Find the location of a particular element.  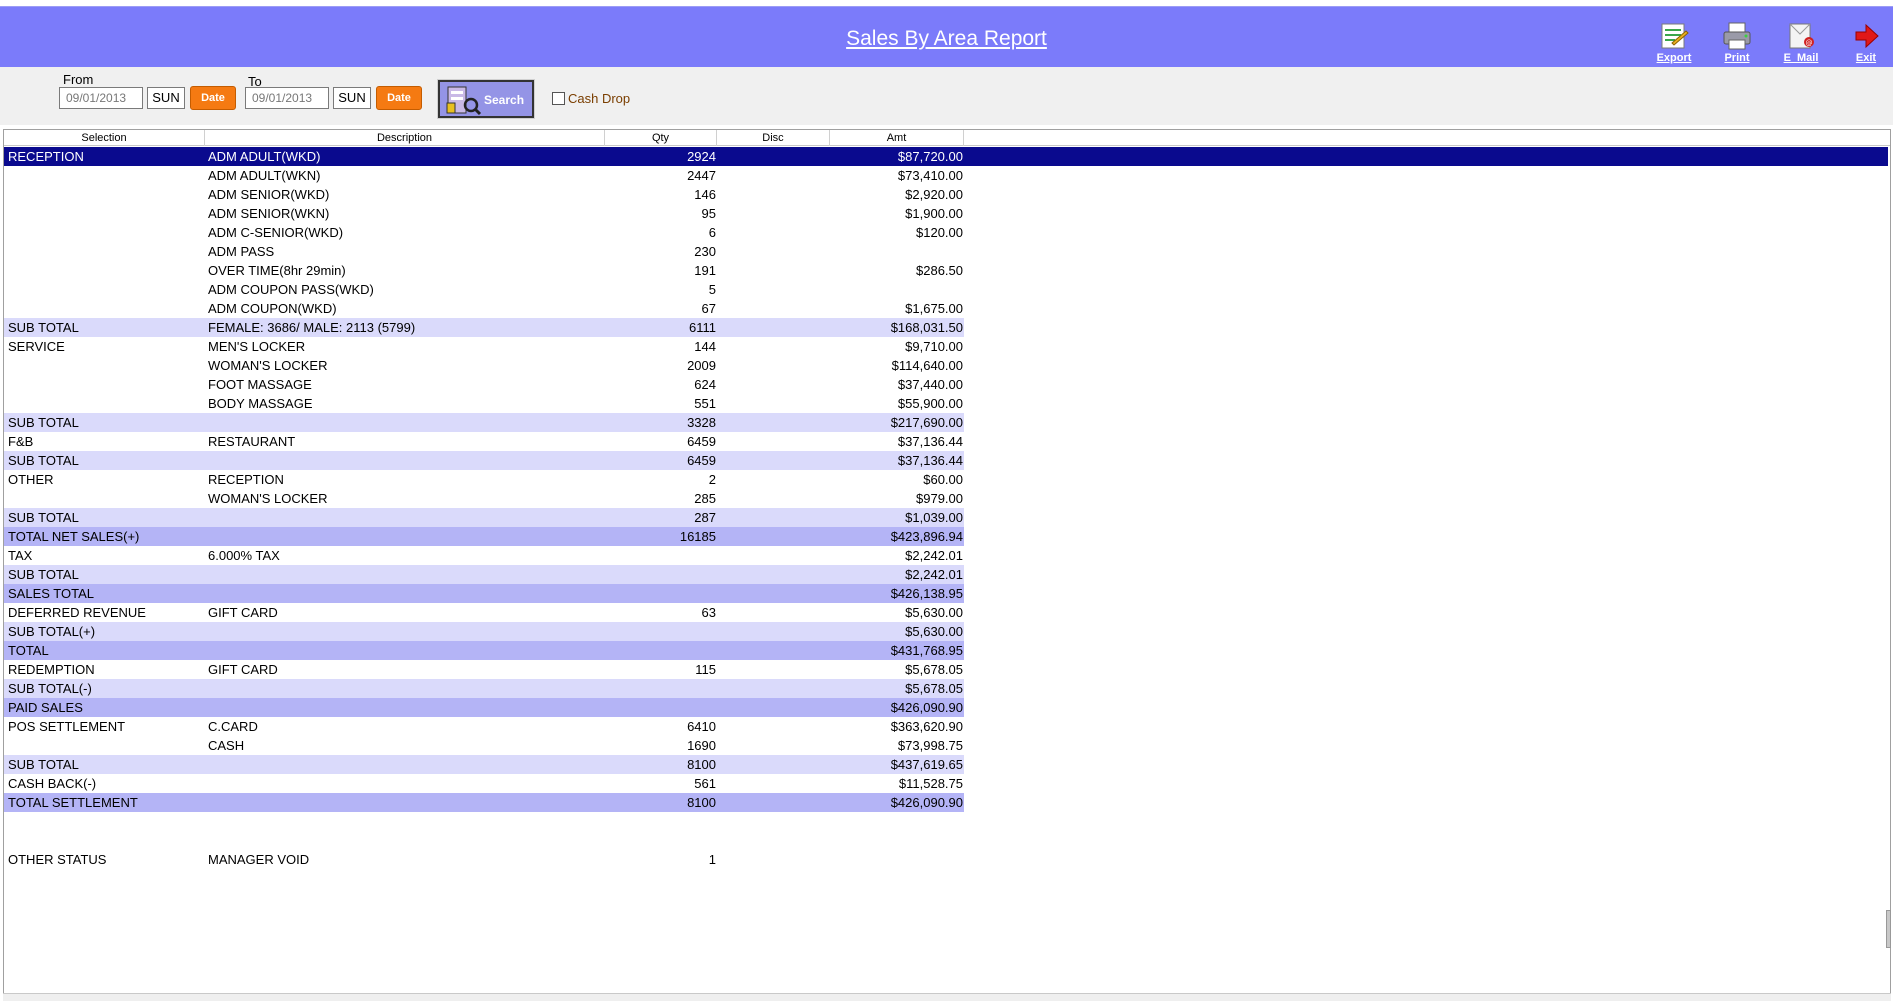

cell-qty: 6459 is located at coordinates (701, 441).